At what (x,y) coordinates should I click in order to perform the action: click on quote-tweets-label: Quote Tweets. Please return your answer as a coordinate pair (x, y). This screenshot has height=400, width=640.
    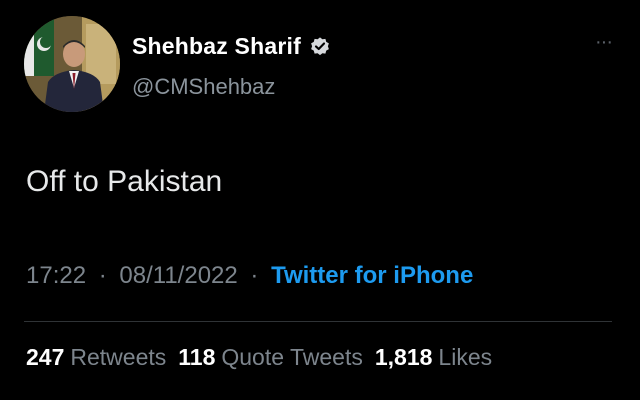
    Looking at the image, I should click on (292, 357).